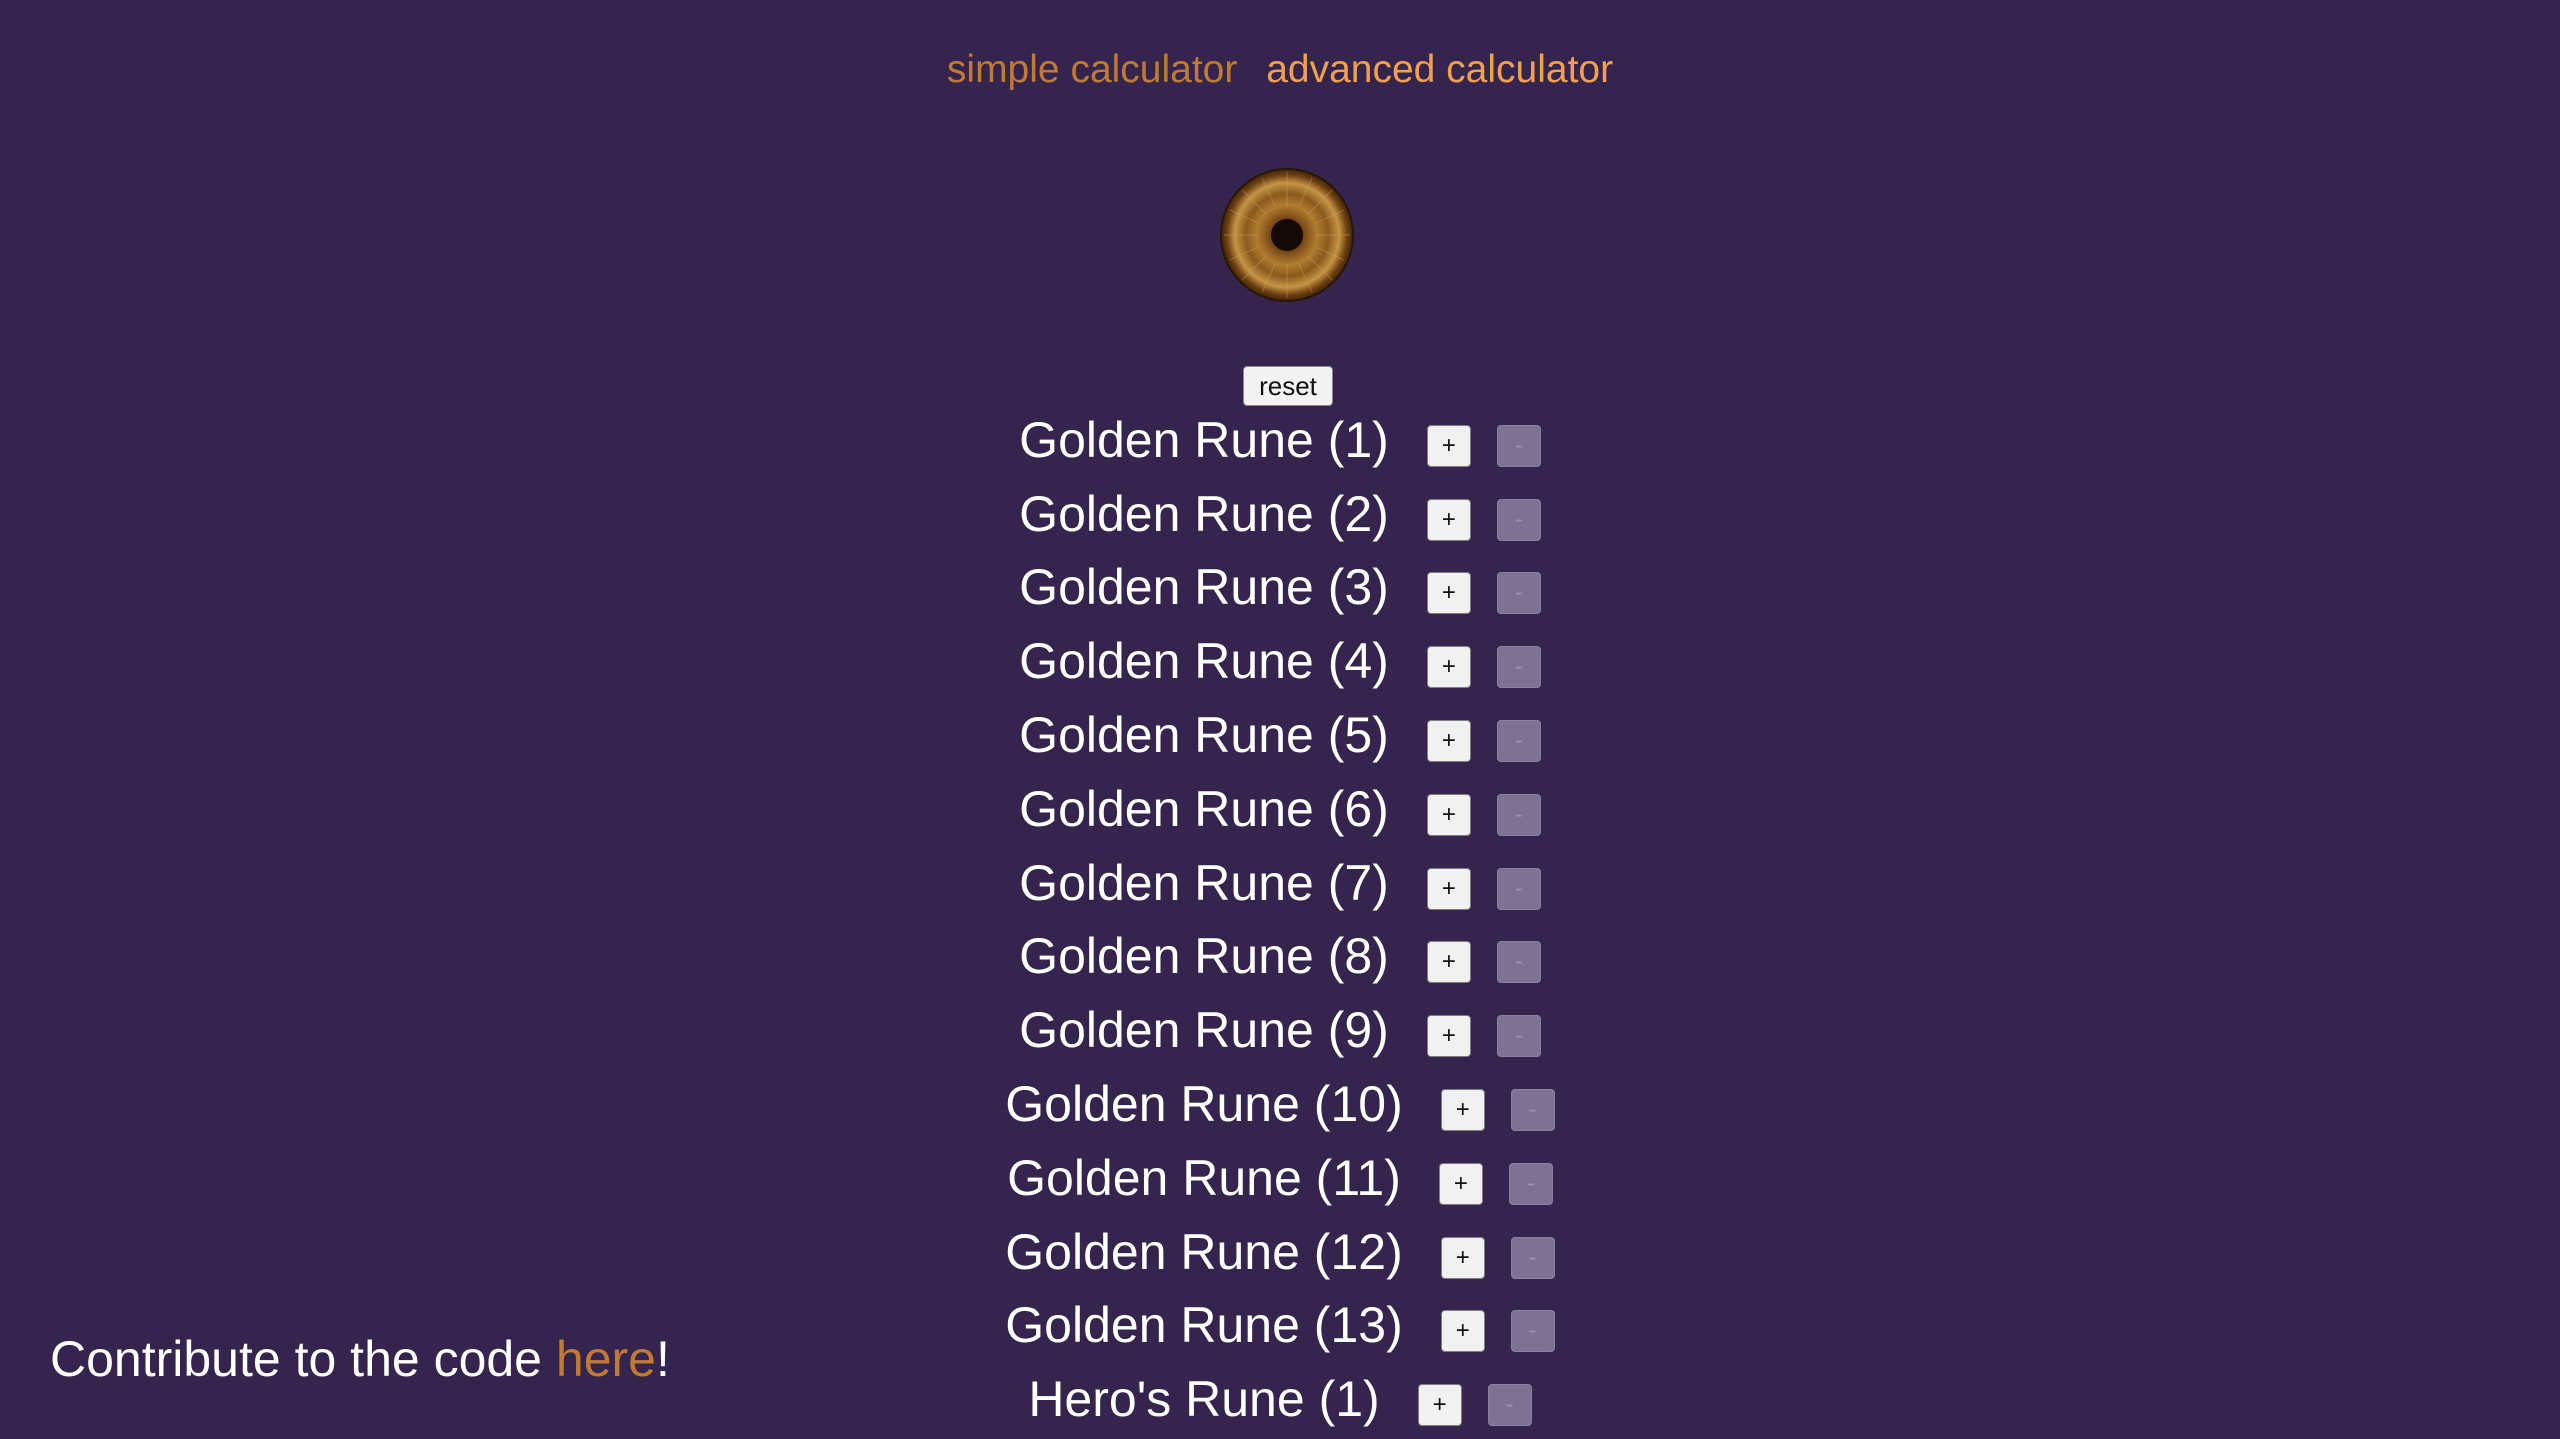 Image resolution: width=2560 pixels, height=1439 pixels. I want to click on rune-name: Golden Rune (3), so click(1204, 587).